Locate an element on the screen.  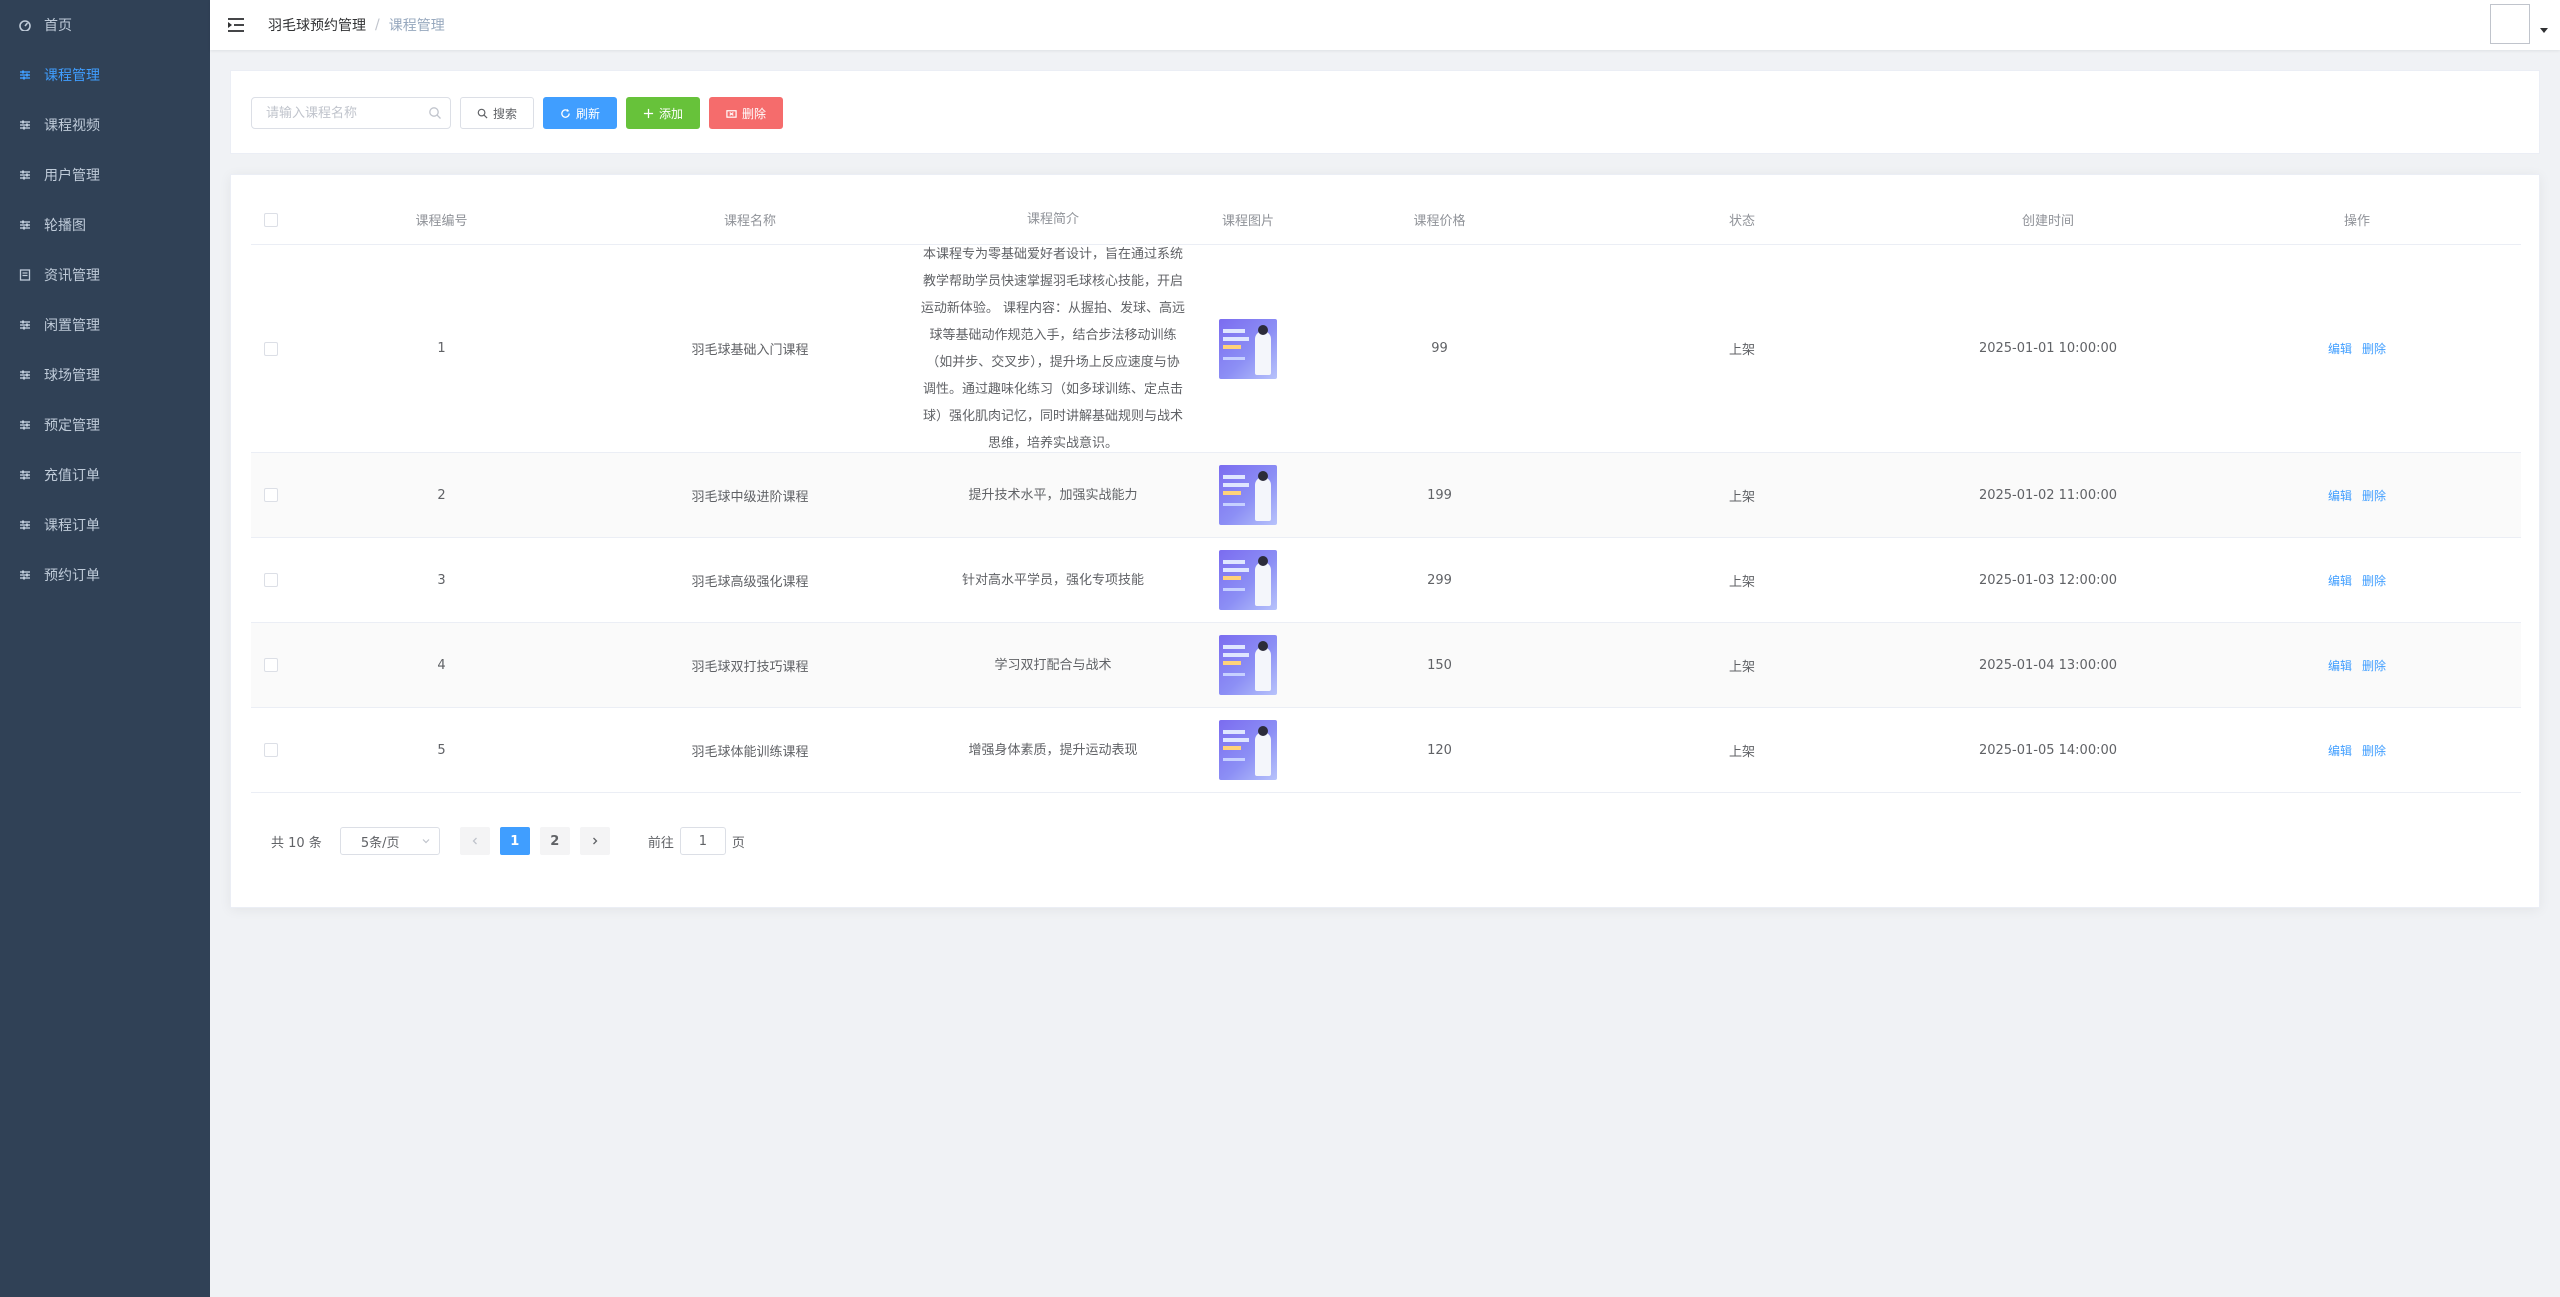
table-header: 课程编号 课程名称 课程简介 课程图片 课程价格 状态 创建时间 操作 is located at coordinates (1386, 220).